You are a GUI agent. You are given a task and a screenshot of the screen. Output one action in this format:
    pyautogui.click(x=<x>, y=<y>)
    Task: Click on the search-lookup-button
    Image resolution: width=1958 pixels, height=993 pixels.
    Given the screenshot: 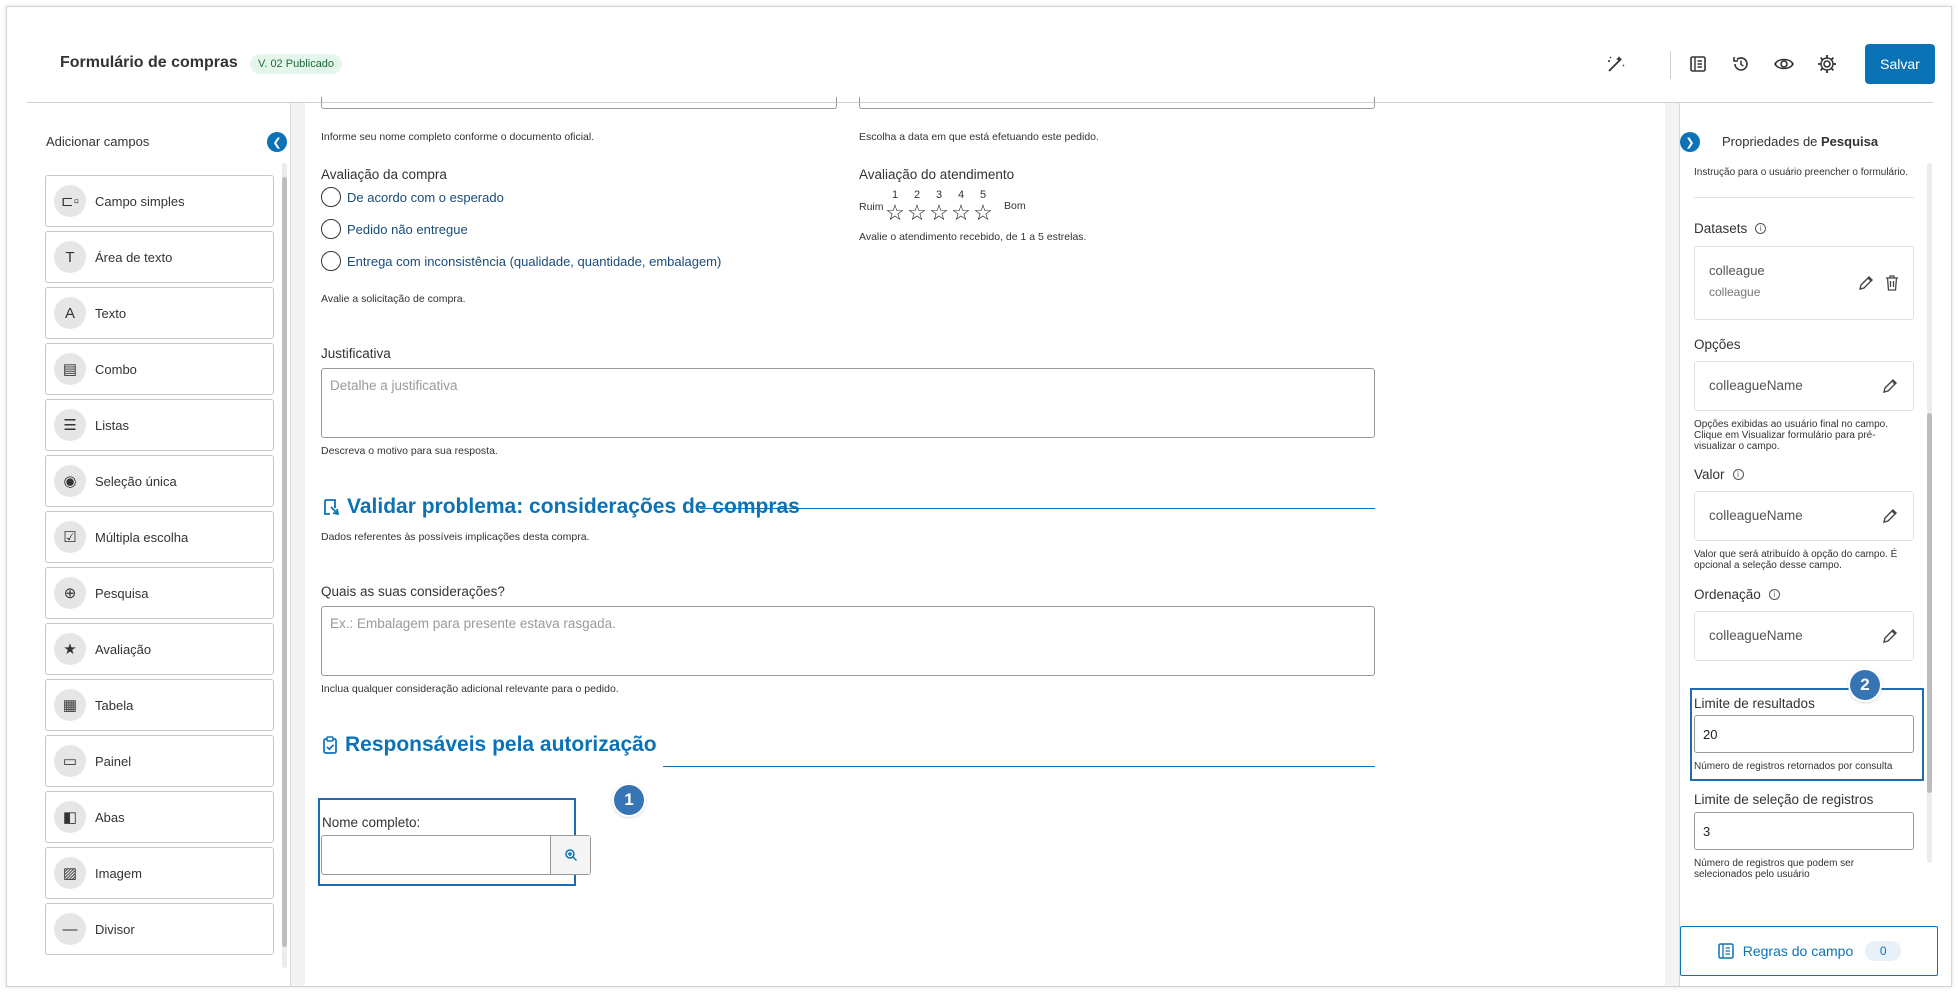 What is the action you would take?
    pyautogui.click(x=570, y=855)
    